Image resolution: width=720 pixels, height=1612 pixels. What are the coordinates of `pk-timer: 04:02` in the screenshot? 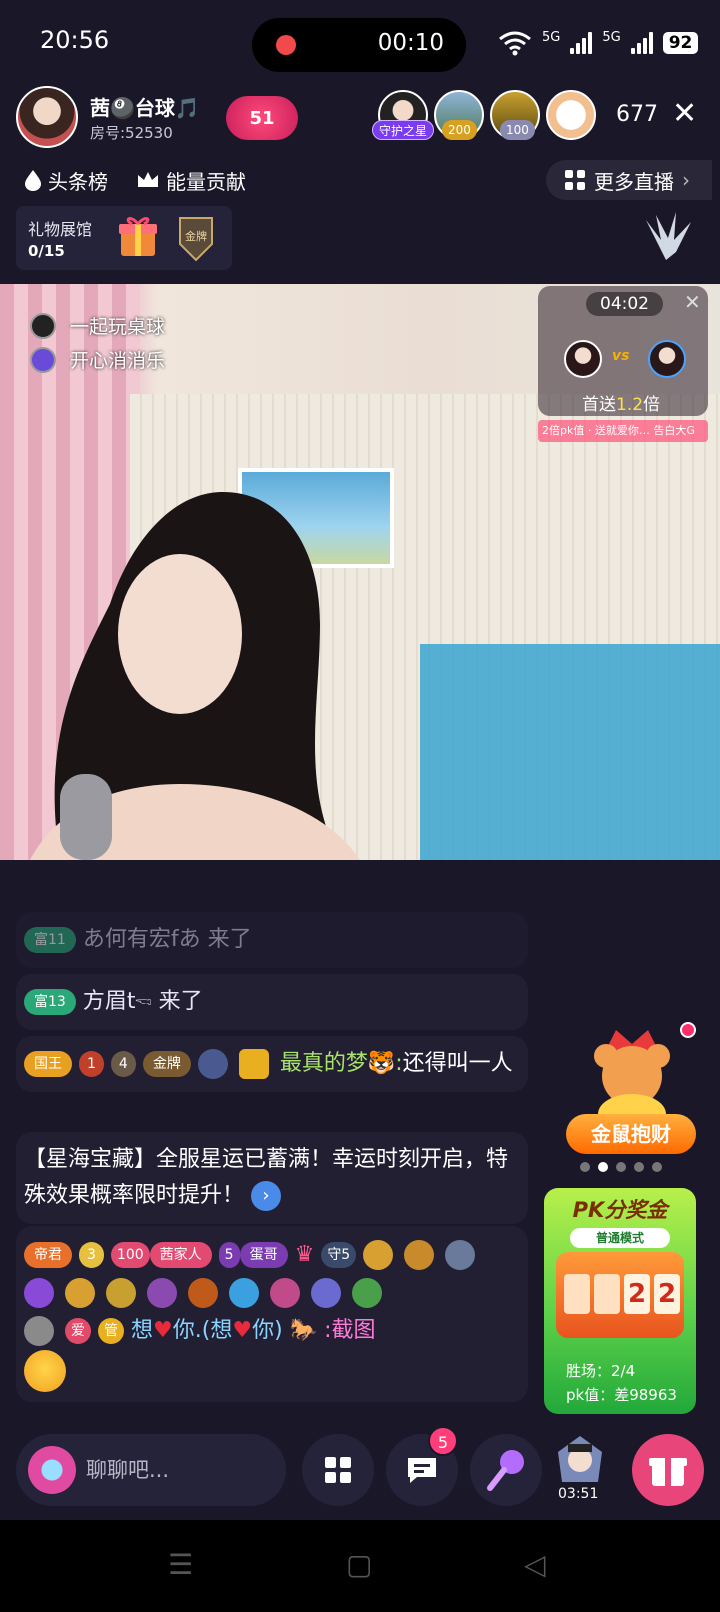 It's located at (624, 304).